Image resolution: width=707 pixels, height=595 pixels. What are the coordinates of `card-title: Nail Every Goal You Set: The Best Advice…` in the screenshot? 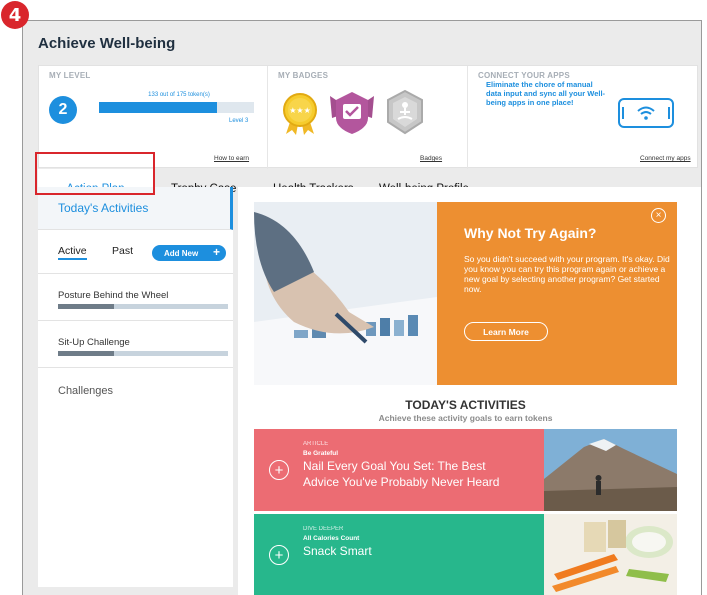 It's located at (413, 474).